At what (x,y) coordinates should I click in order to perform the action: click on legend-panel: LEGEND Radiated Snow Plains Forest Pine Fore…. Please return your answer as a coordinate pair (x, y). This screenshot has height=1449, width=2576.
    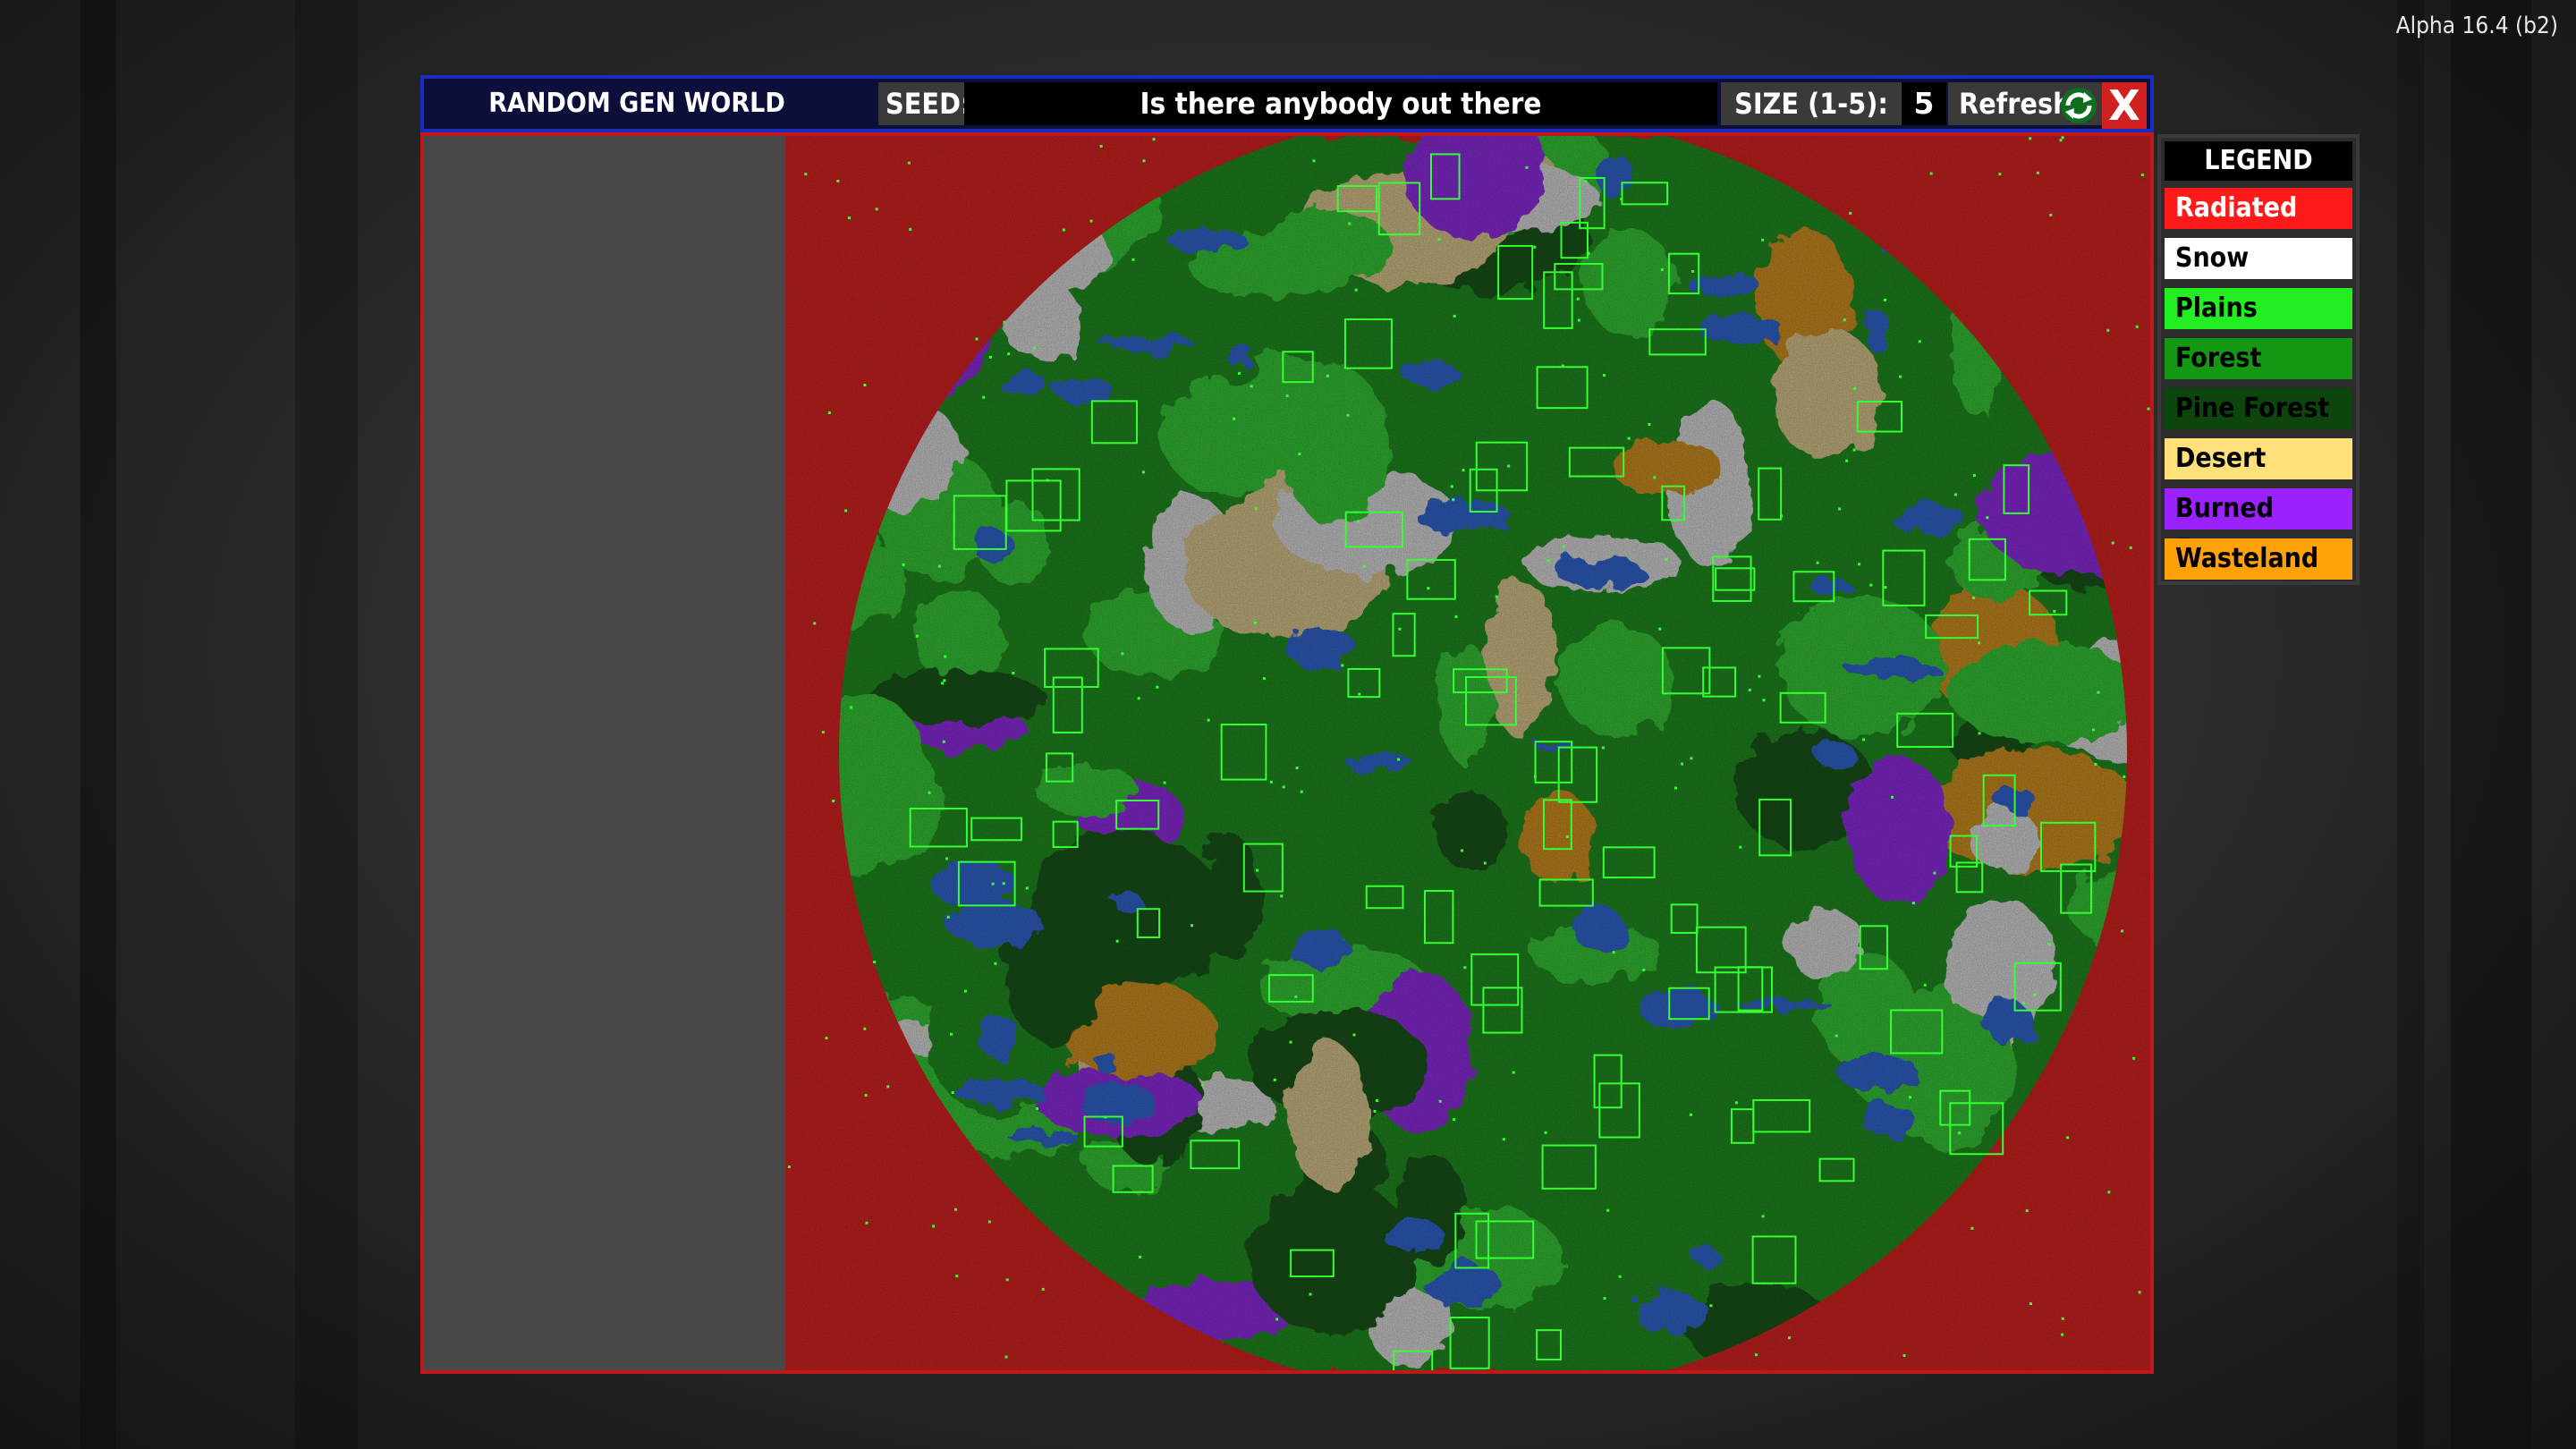
    Looking at the image, I should click on (2258, 359).